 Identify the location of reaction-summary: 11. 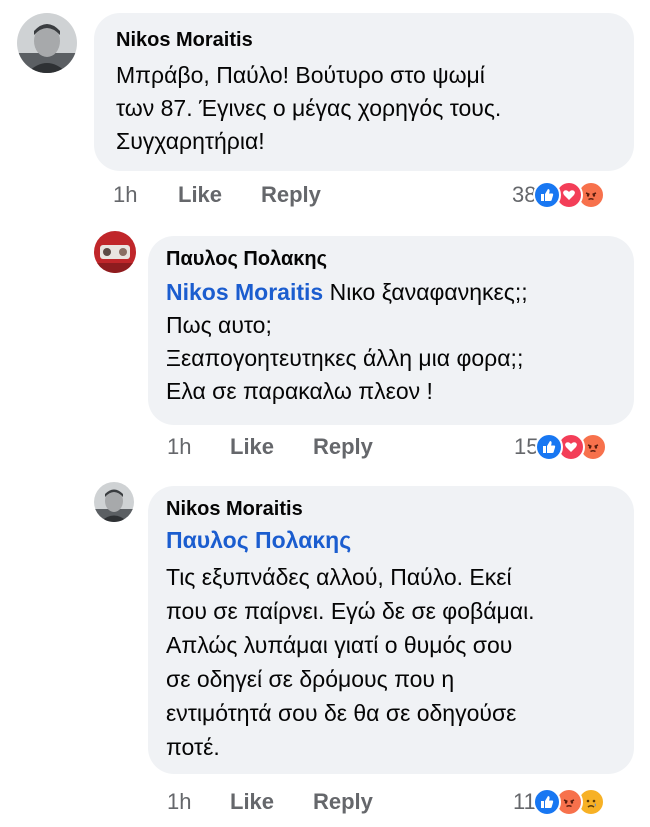
(559, 802).